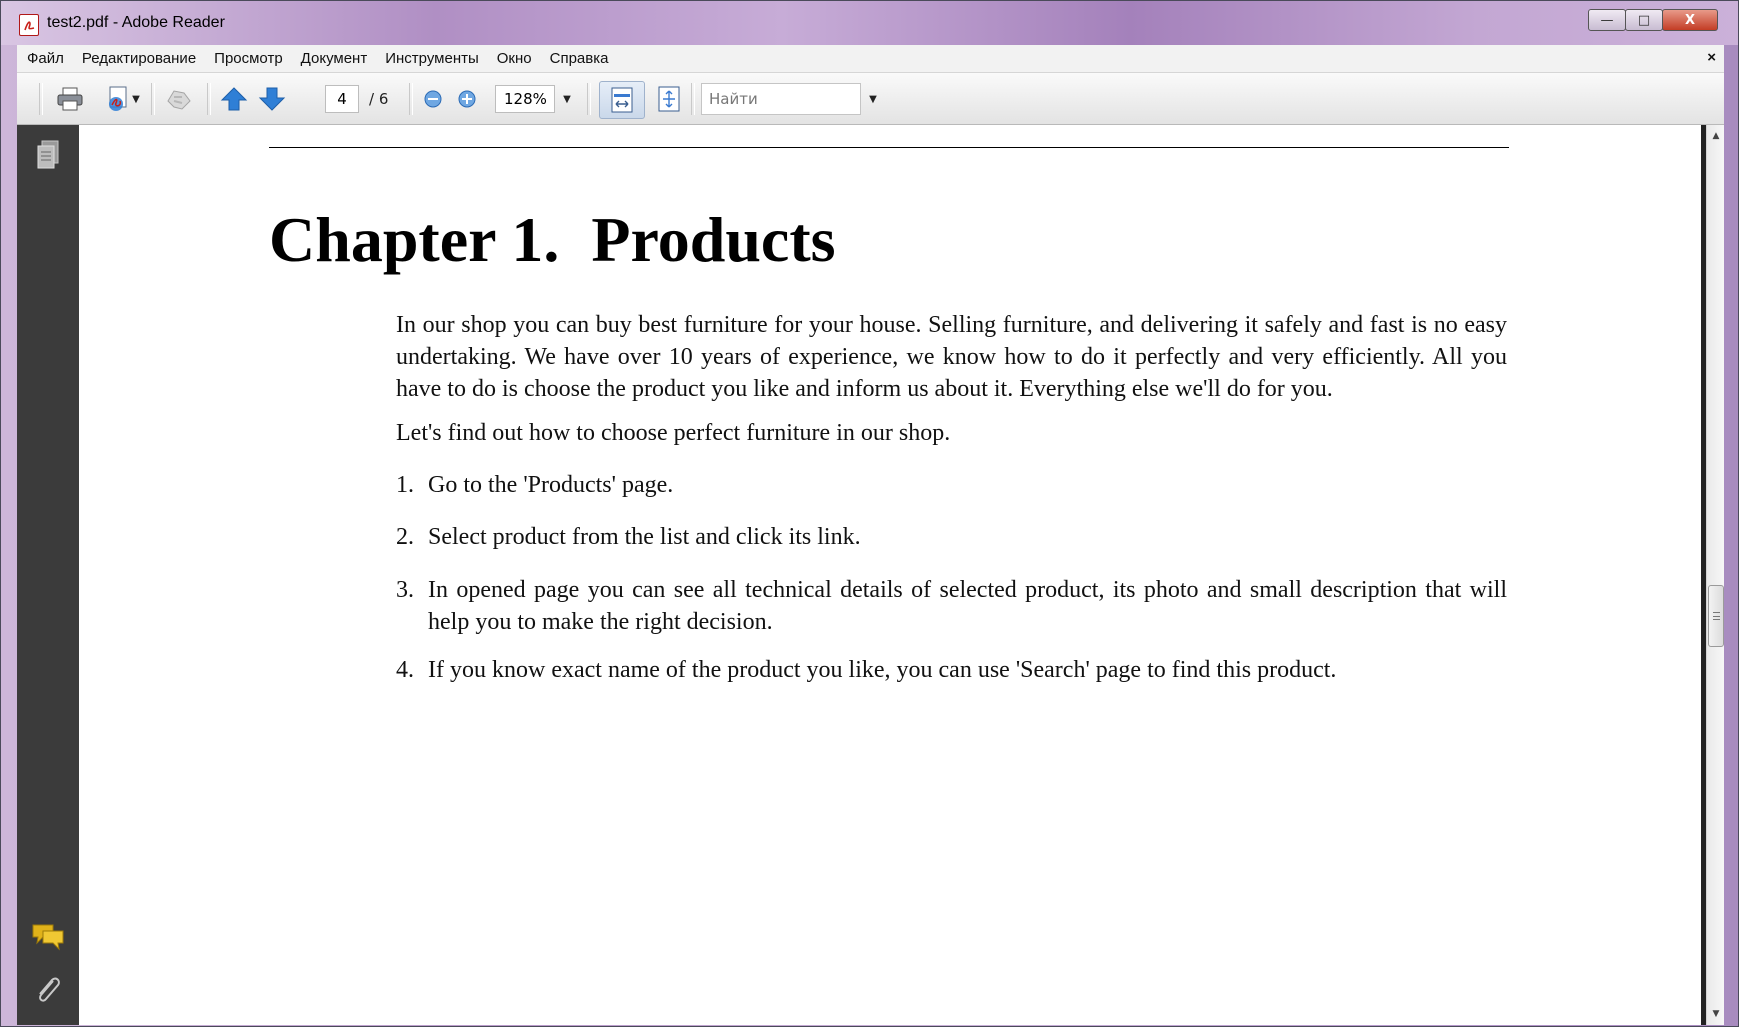  I want to click on create-pdf-button: ▼, so click(122, 99).